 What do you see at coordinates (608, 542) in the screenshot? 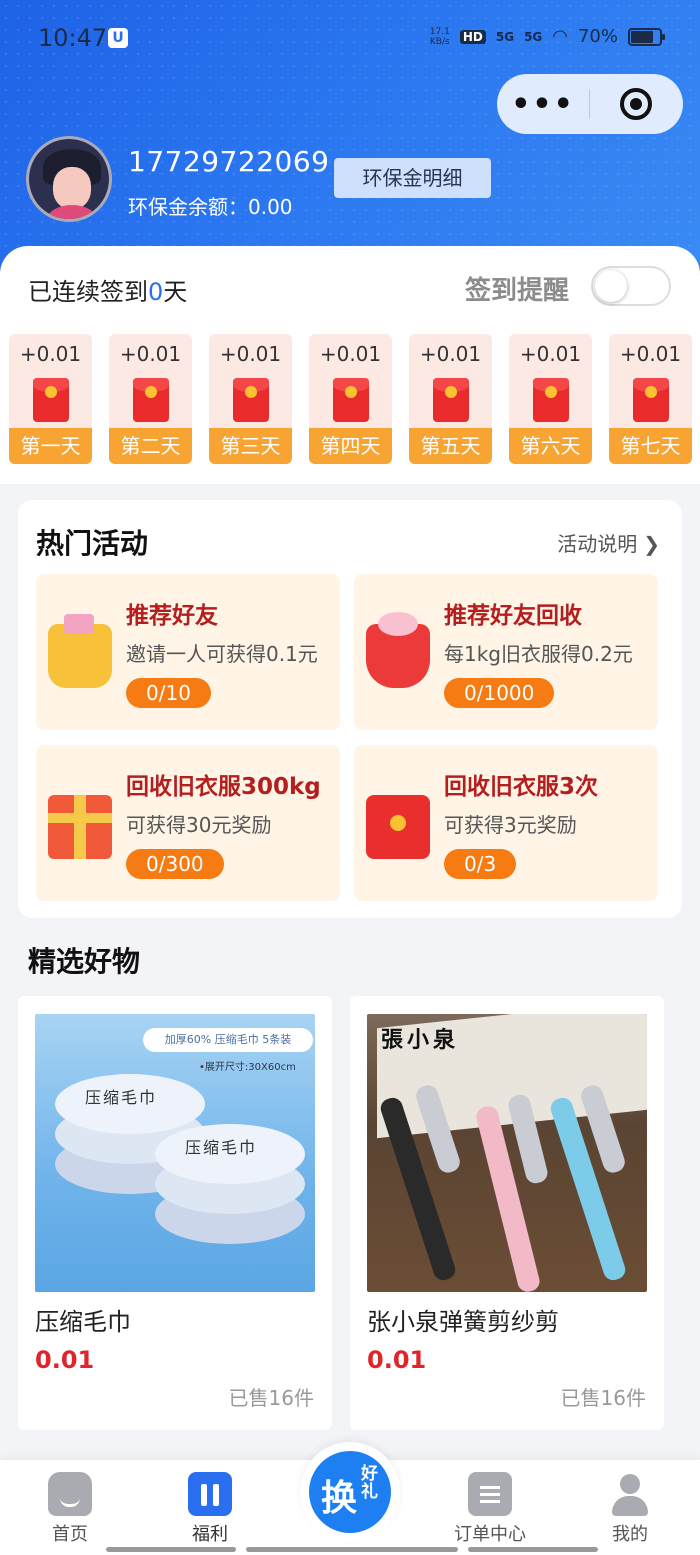
I see `activity-rules-link: 活动说明 ❯` at bounding box center [608, 542].